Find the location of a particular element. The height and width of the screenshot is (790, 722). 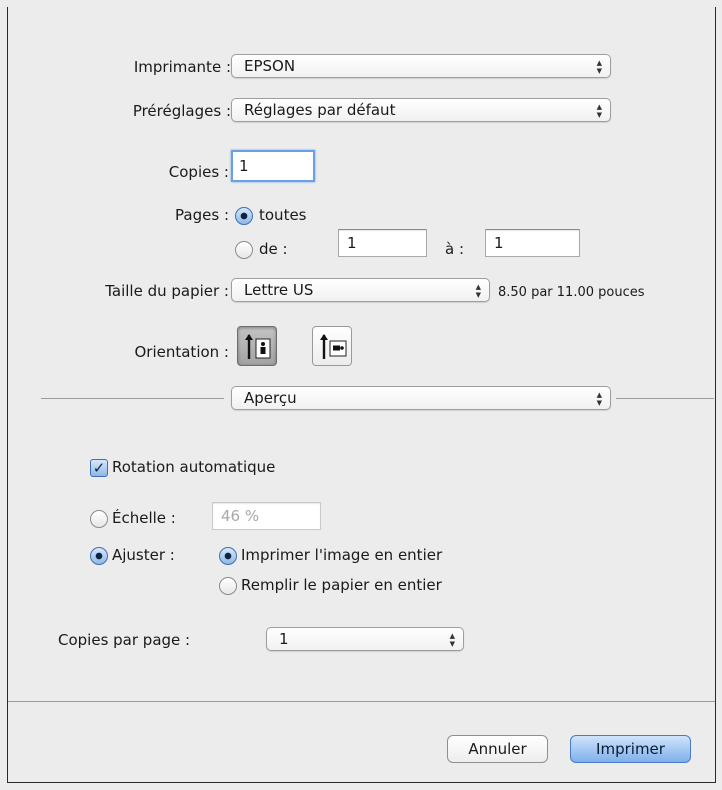

orientation-landscape-button is located at coordinates (332, 346).